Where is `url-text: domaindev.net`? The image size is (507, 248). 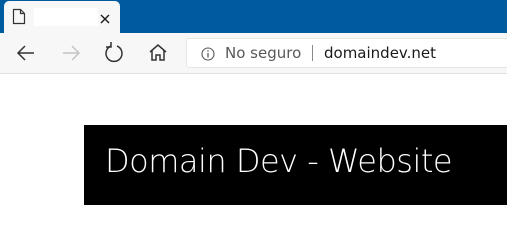 url-text: domaindev.net is located at coordinates (380, 53).